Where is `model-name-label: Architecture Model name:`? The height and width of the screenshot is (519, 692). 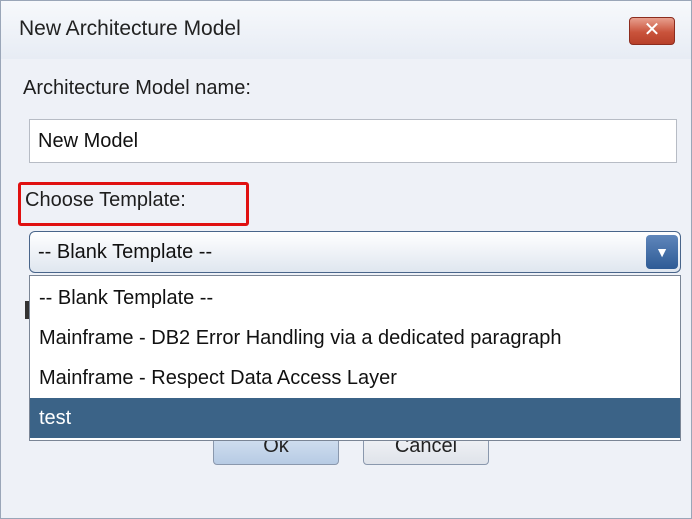
model-name-label: Architecture Model name: is located at coordinates (137, 88).